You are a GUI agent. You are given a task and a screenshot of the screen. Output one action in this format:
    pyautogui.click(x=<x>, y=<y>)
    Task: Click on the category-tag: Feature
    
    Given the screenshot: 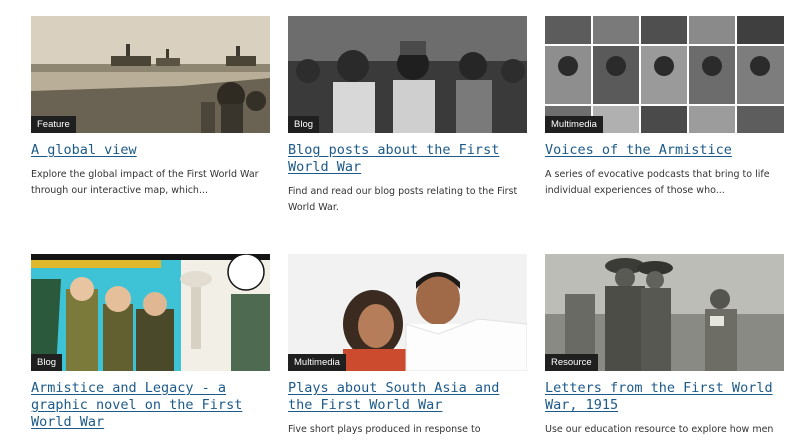 What is the action you would take?
    pyautogui.click(x=53, y=124)
    